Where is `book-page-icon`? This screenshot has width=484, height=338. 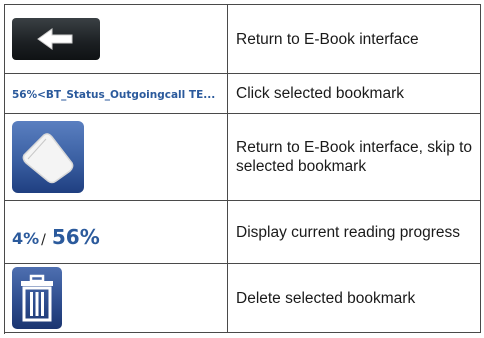 book-page-icon is located at coordinates (48, 157).